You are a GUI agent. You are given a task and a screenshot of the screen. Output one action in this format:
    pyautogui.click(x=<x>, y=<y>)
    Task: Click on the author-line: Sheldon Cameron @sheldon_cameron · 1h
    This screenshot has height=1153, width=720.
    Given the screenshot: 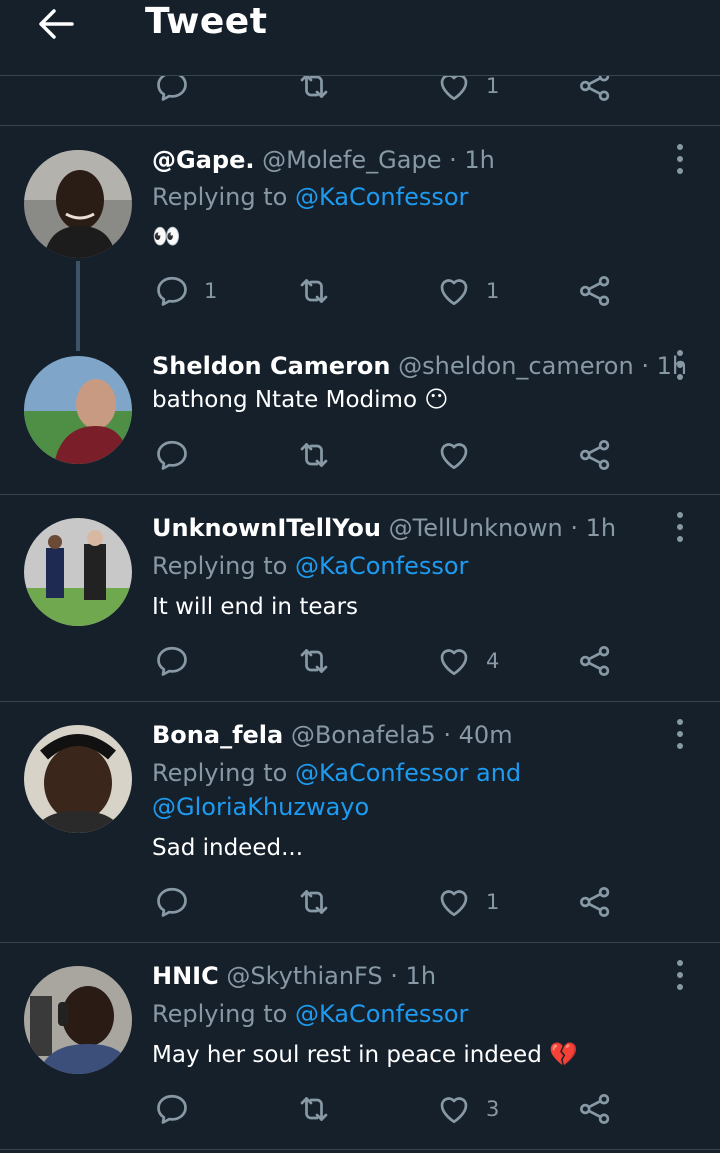 What is the action you would take?
    pyautogui.click(x=419, y=366)
    